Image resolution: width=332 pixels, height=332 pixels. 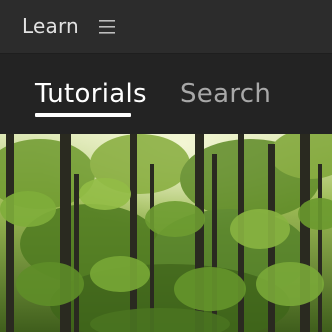 What do you see at coordinates (50, 26) in the screenshot?
I see `panel-title: Learn` at bounding box center [50, 26].